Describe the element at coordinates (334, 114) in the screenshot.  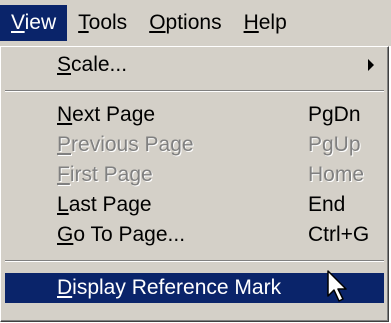
I see `menu-item-next-page-shortcut: PgDn` at that location.